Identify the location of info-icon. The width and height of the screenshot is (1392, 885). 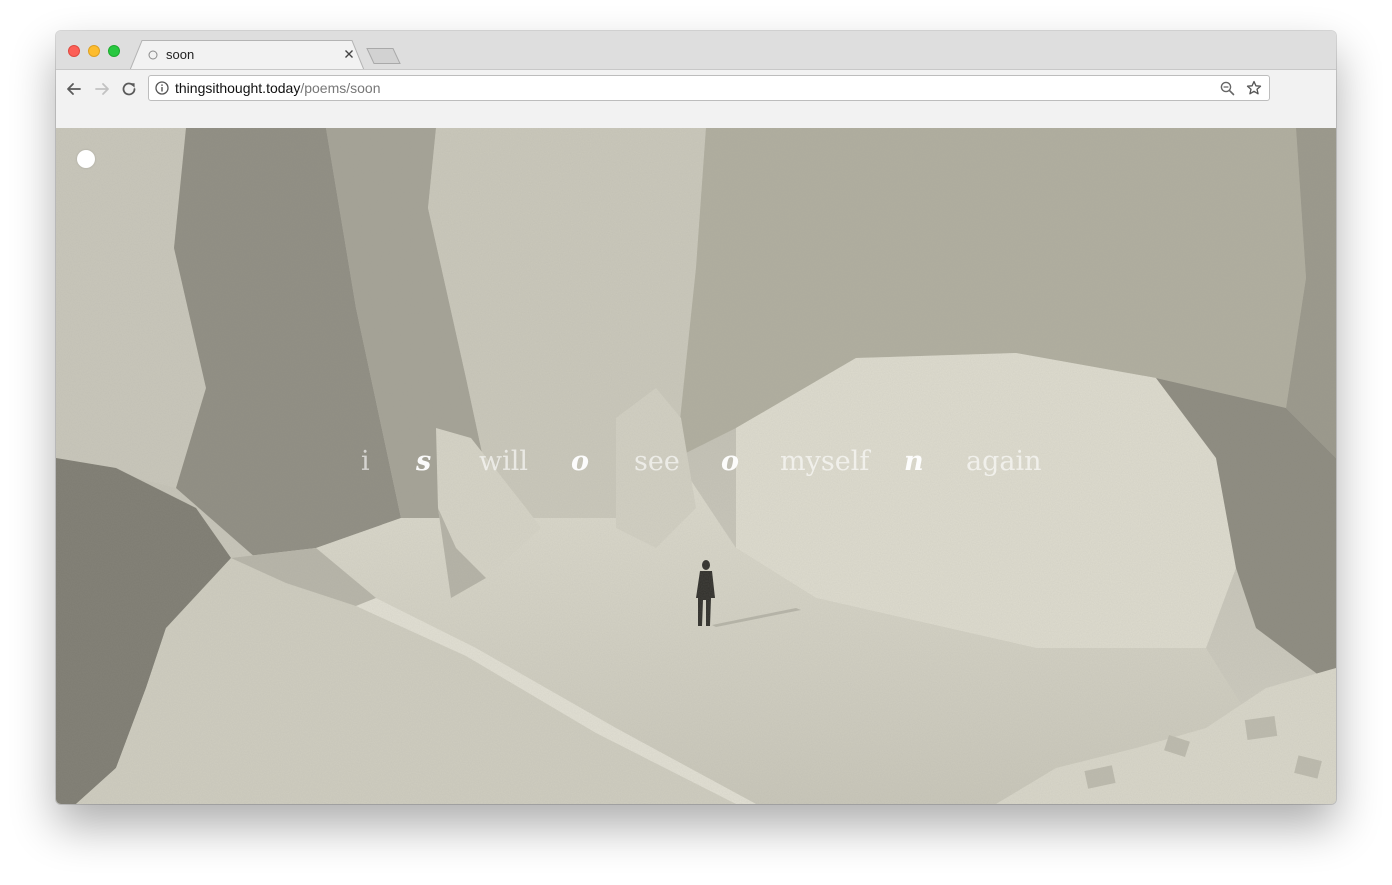
(162, 88).